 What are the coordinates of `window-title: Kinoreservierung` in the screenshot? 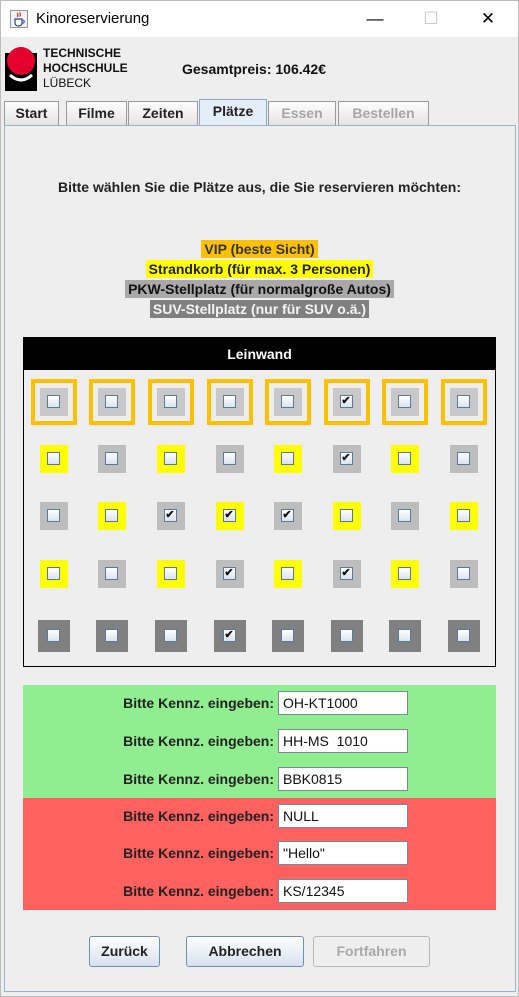 It's located at (93, 18).